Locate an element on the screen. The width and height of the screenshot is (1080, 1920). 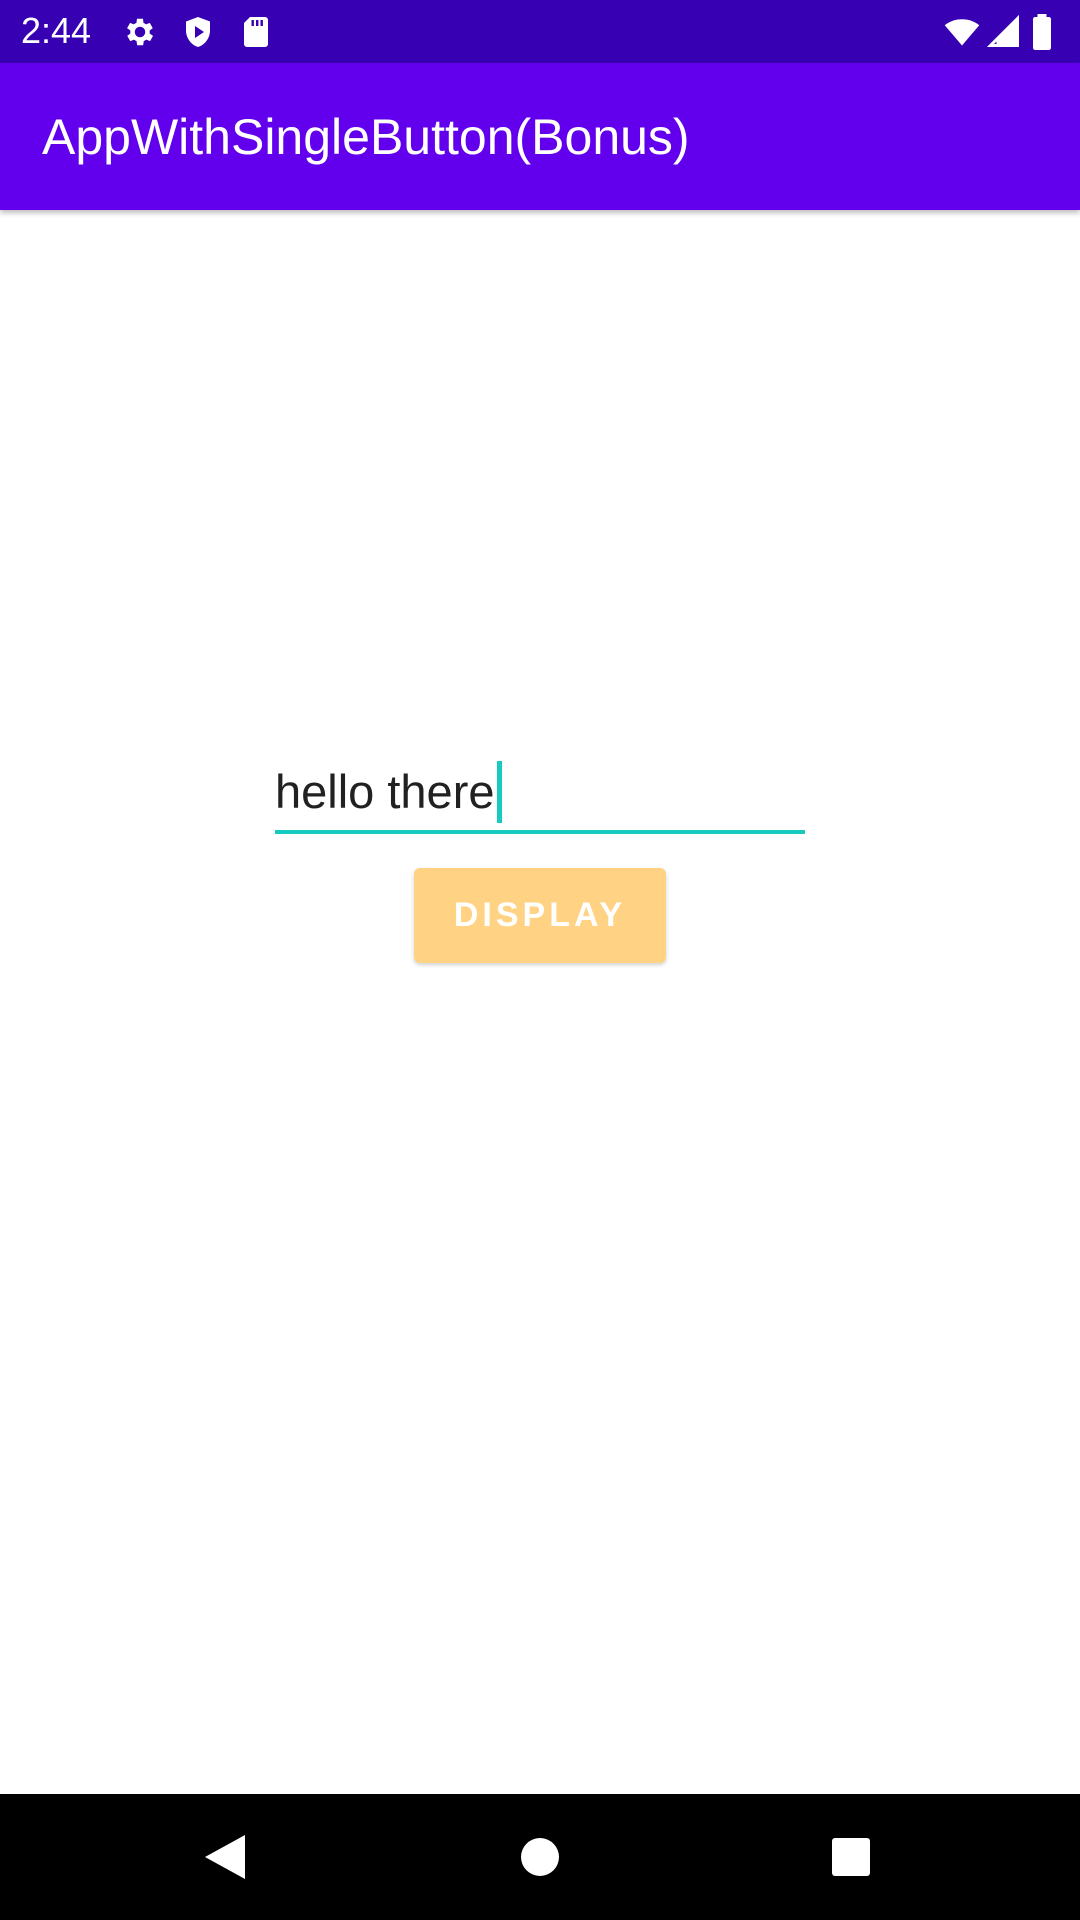
display-button-label: DISPLAY is located at coordinates (540, 915).